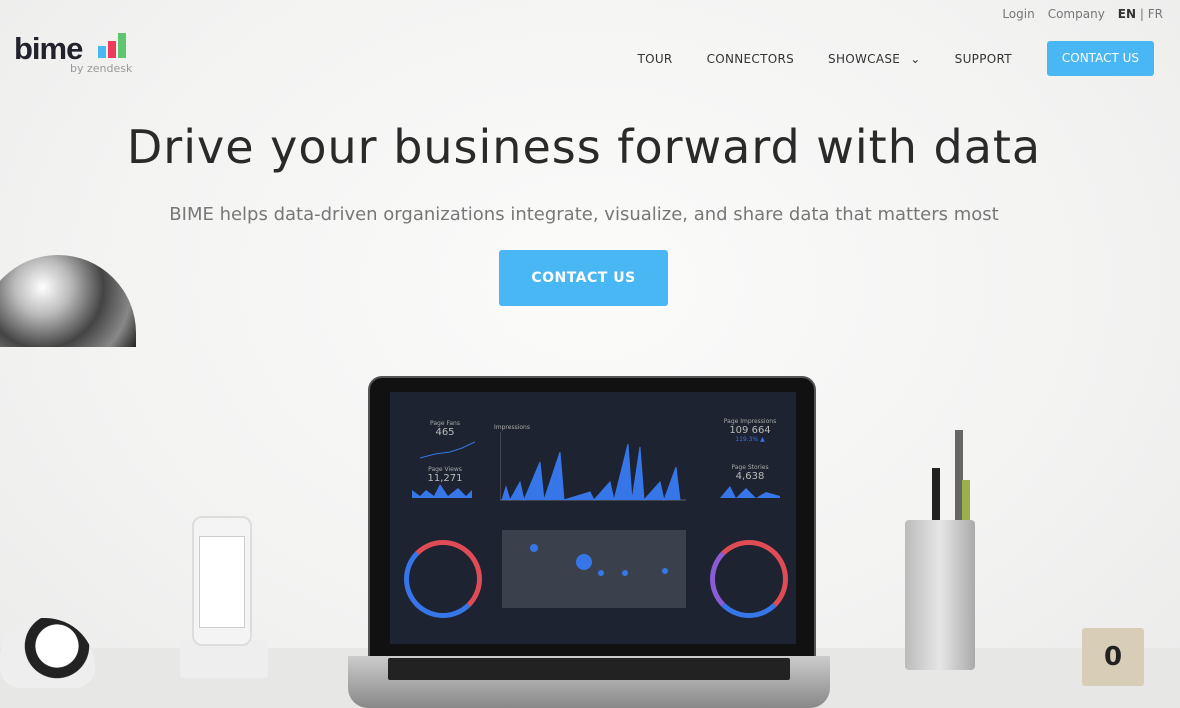 The height and width of the screenshot is (708, 1180). I want to click on lang-fr: FR, so click(1155, 14).